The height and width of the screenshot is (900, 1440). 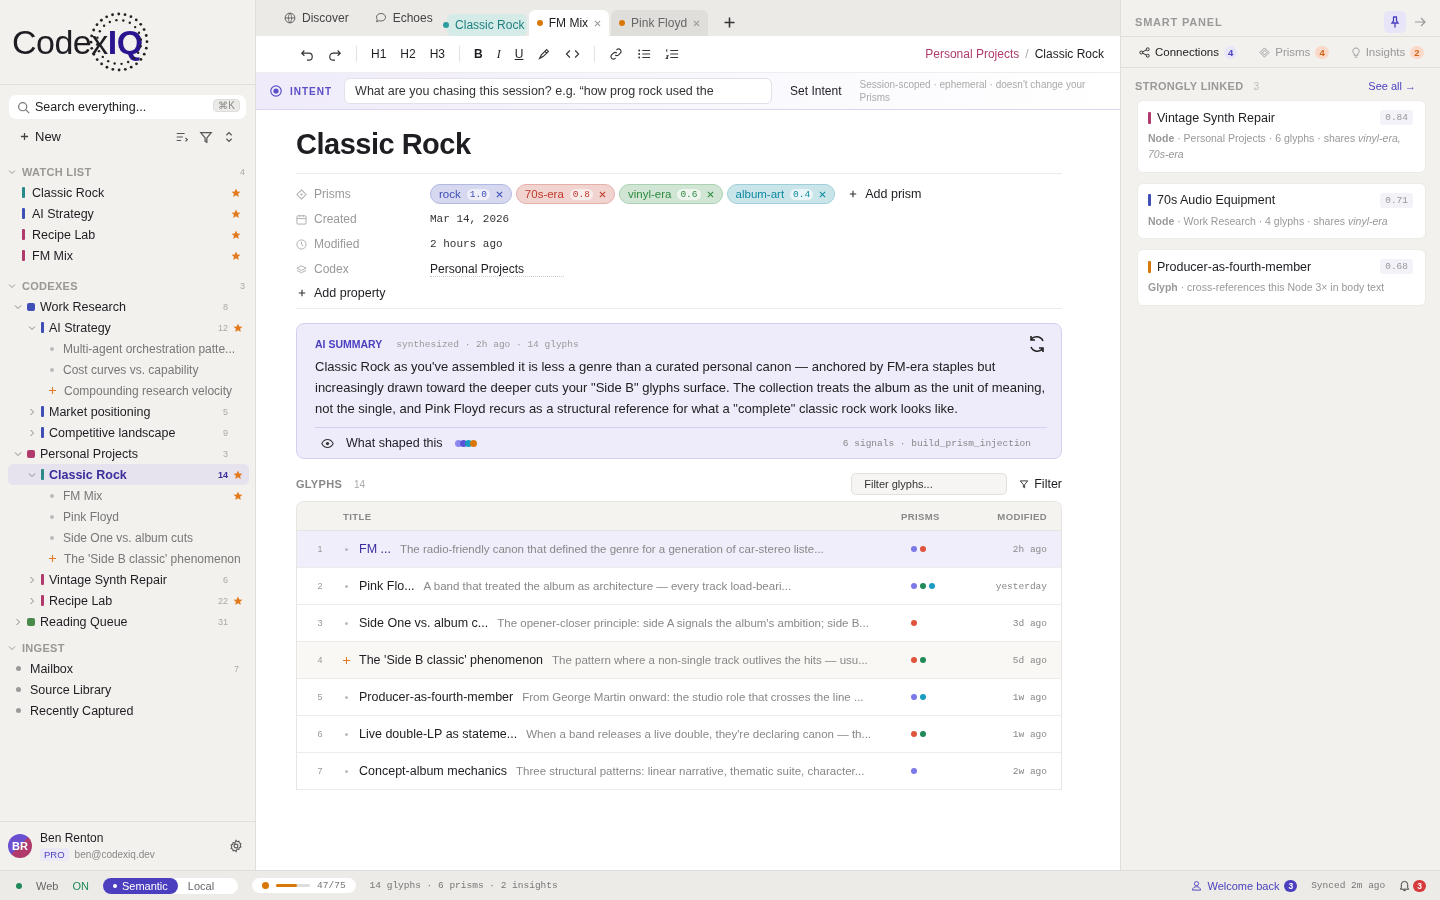 I want to click on welcome-button: Welcome back 3, so click(x=1244, y=885).